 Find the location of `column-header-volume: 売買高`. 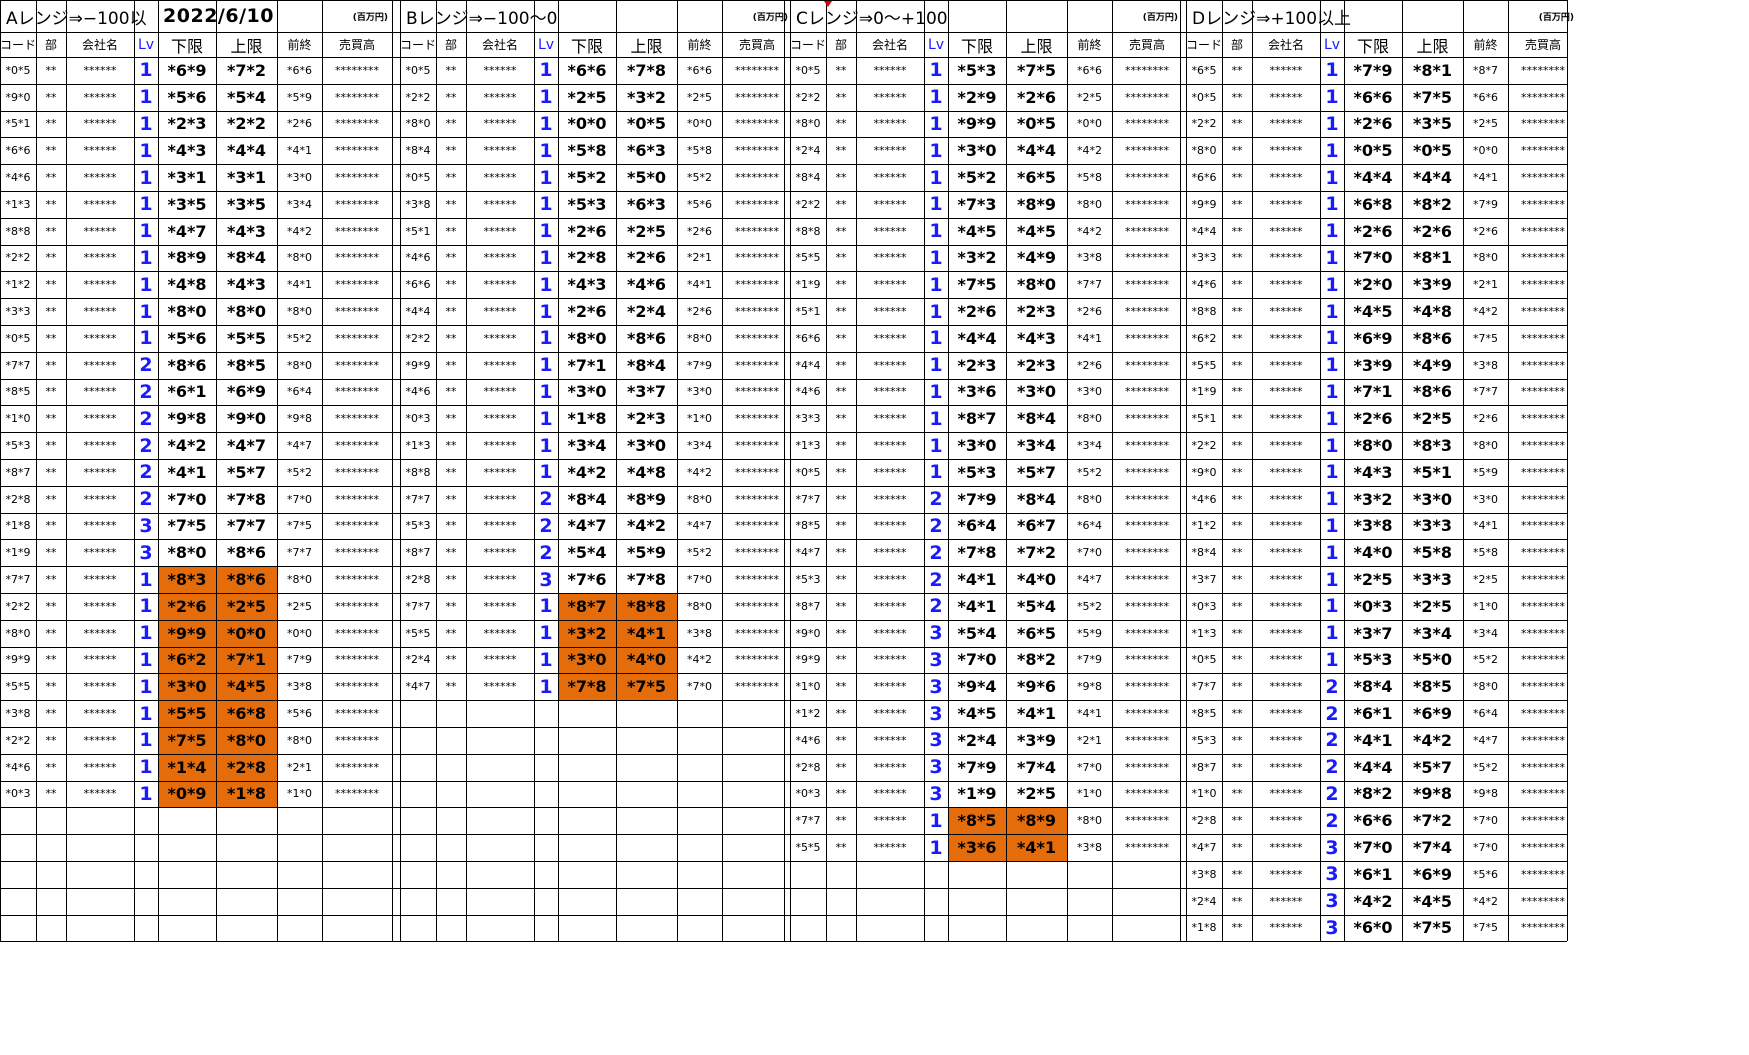

column-header-volume: 売買高 is located at coordinates (756, 45).